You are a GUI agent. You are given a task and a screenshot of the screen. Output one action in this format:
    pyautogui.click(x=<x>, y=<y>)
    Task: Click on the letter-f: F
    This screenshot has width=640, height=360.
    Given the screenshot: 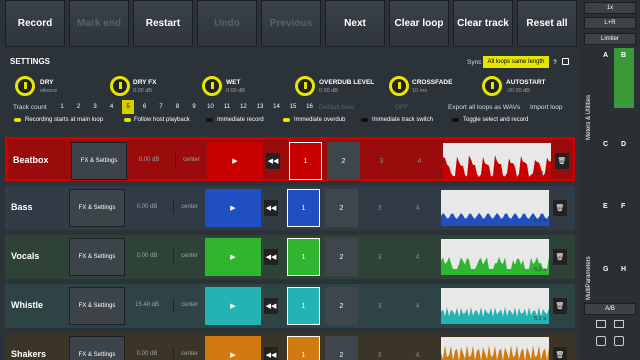 What is the action you would take?
    pyautogui.click(x=623, y=206)
    